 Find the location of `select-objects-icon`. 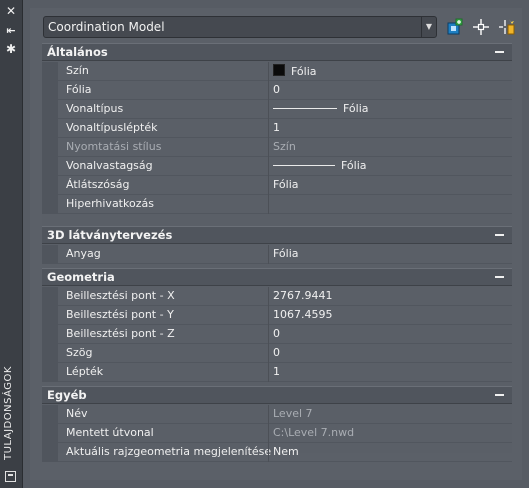

select-objects-icon is located at coordinates (481, 27).